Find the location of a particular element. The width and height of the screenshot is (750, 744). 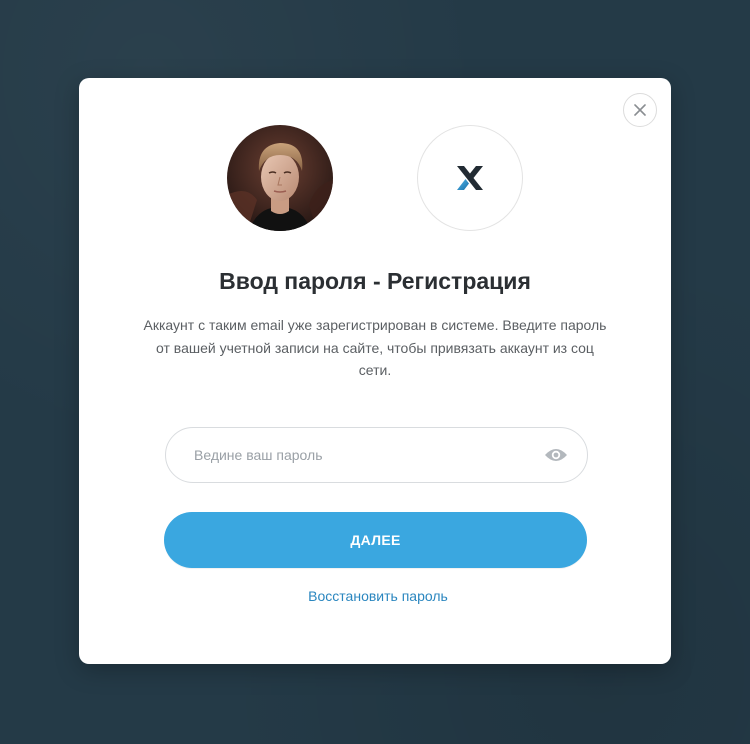

x-logo-icon is located at coordinates (470, 178).